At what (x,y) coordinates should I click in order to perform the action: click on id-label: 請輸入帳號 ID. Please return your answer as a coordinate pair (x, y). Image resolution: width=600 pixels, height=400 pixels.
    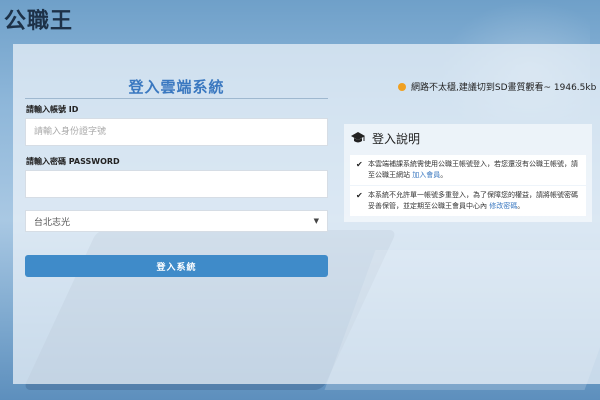
    Looking at the image, I should click on (52, 109).